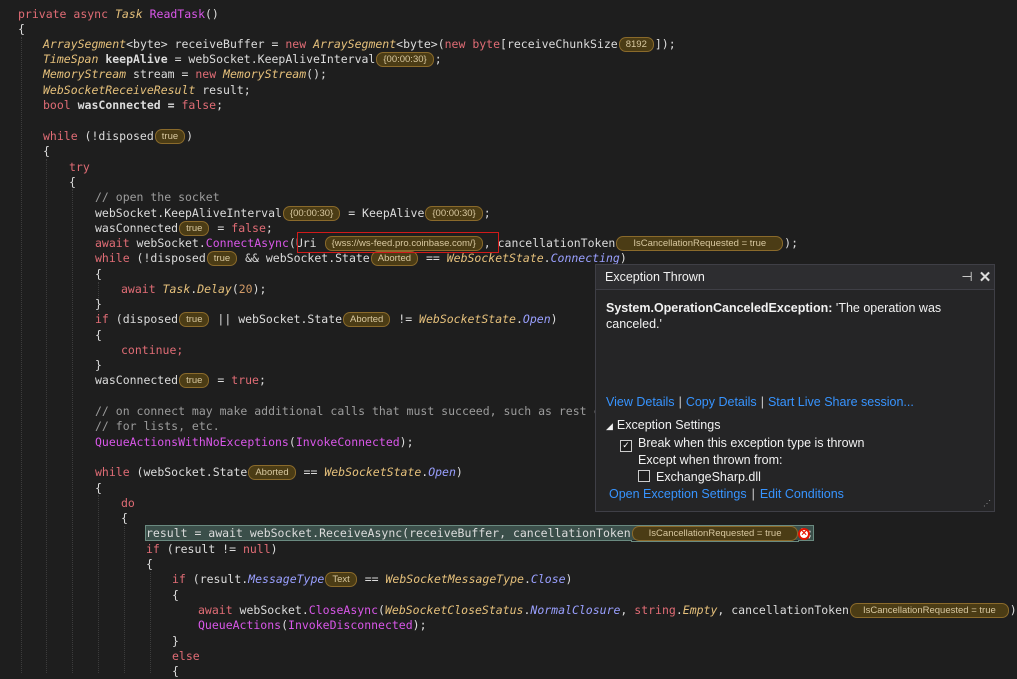 The image size is (1017, 679). I want to click on uri-highlight-box, so click(398, 242).